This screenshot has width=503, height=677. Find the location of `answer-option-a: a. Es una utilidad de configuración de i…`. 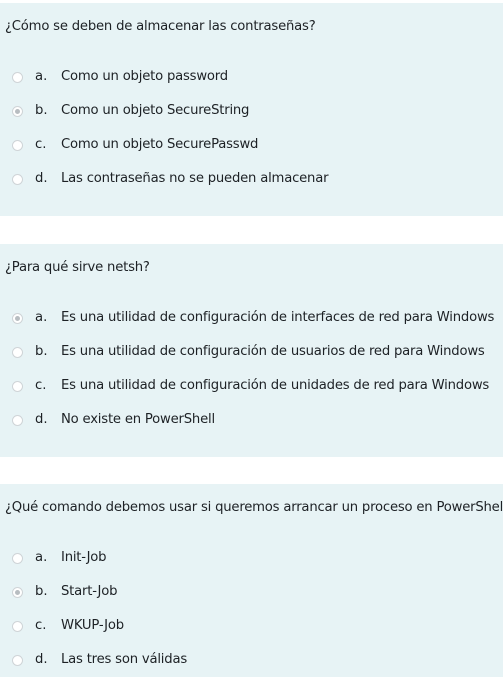

answer-option-a: a. Es una utilidad de configuración de i… is located at coordinates (251, 320).